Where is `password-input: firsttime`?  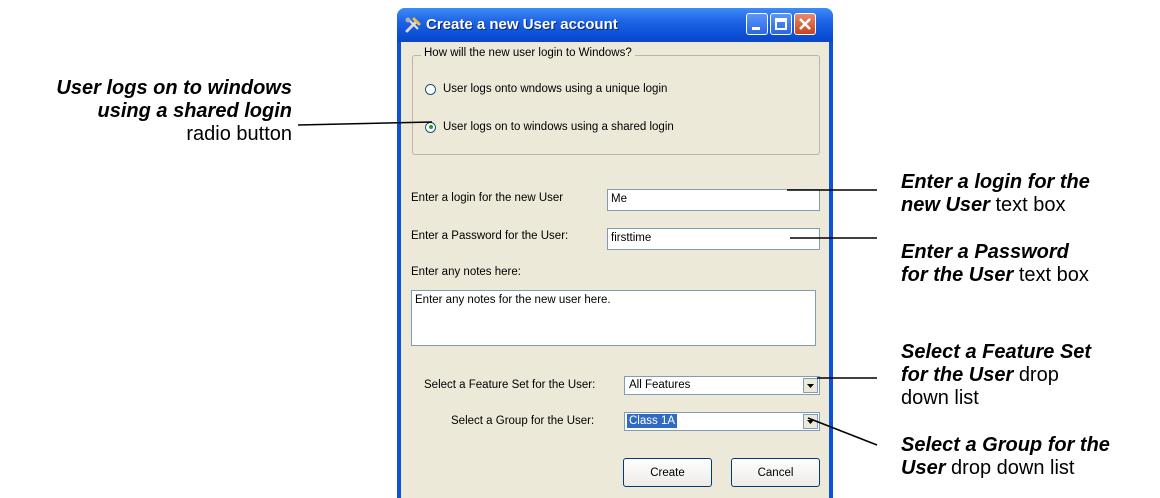
password-input: firsttime is located at coordinates (713, 239).